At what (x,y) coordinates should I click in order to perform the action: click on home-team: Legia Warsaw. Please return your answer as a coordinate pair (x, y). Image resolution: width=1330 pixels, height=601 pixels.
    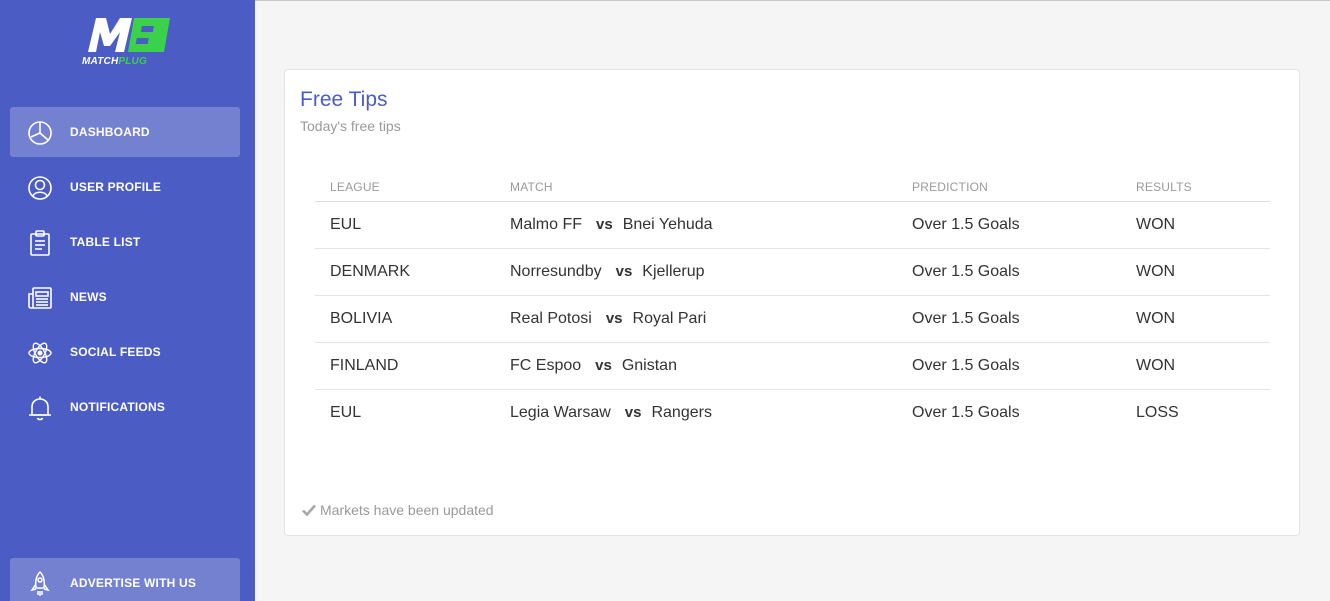
    Looking at the image, I should click on (560, 412).